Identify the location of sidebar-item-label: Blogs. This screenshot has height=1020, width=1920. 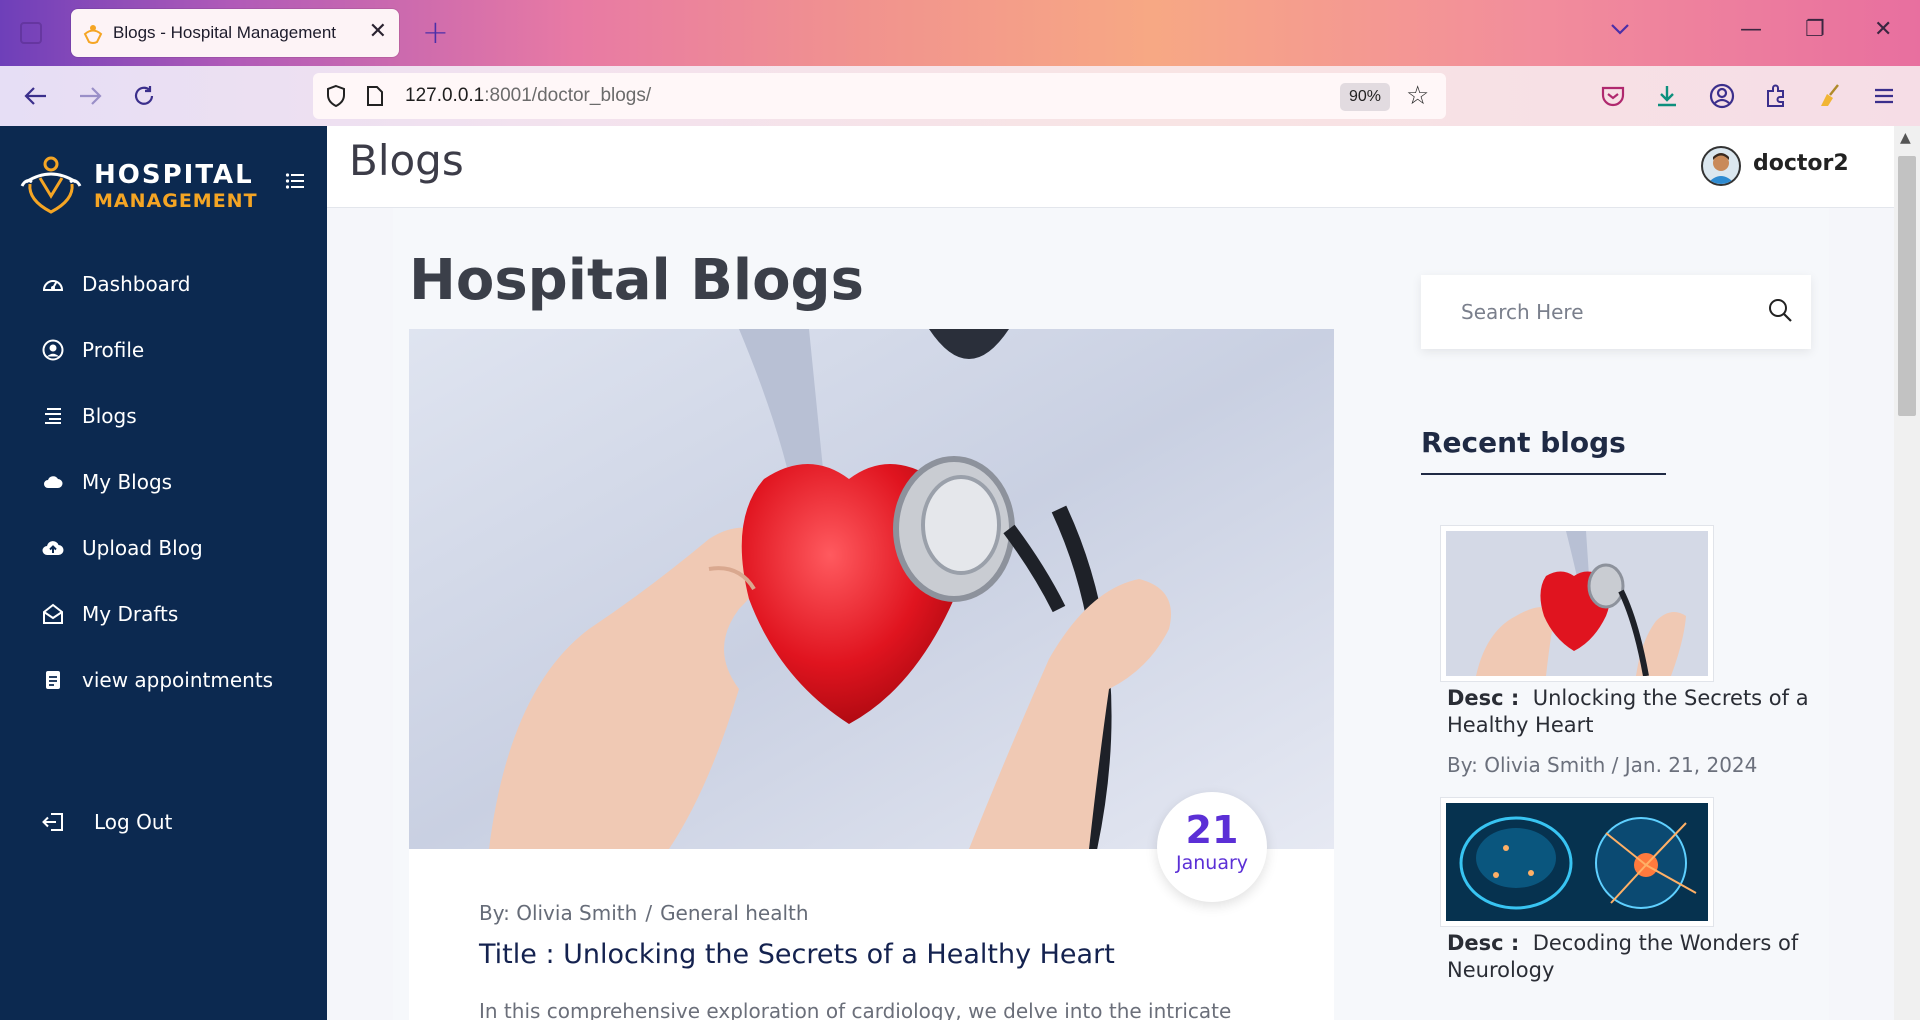
(109, 416).